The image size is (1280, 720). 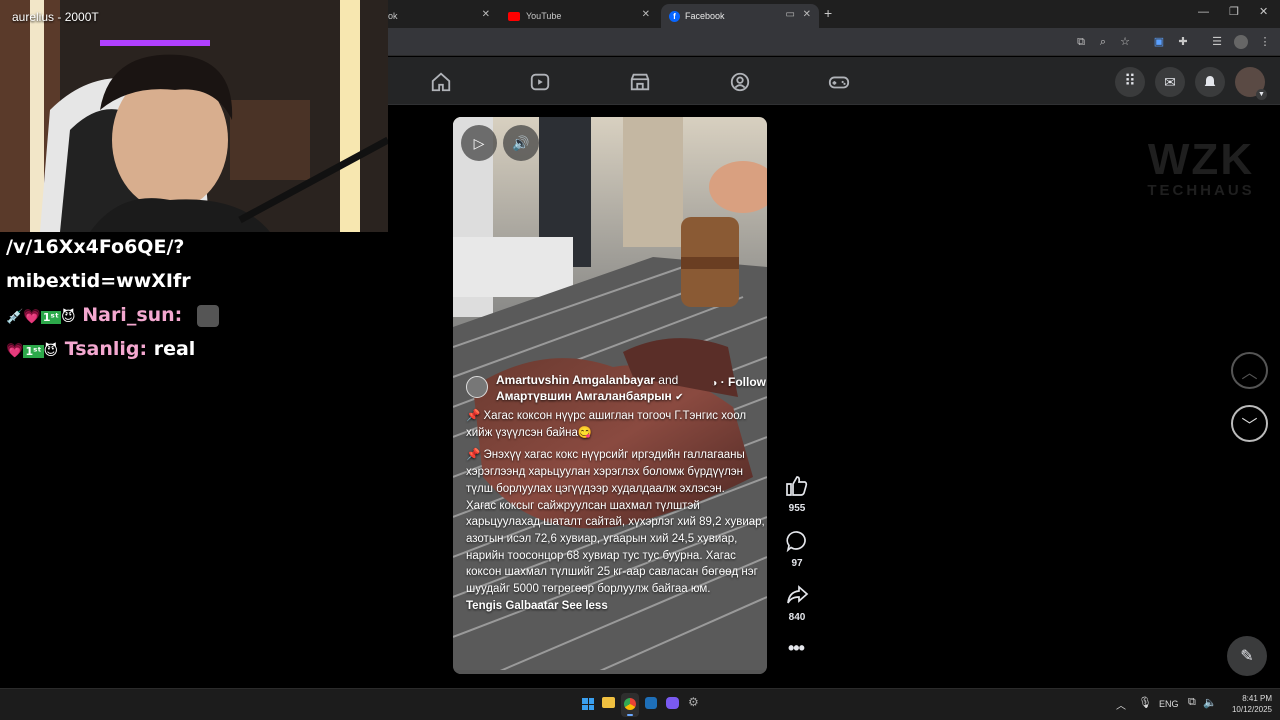 I want to click on volume-icon: 🔊, so click(x=521, y=142).